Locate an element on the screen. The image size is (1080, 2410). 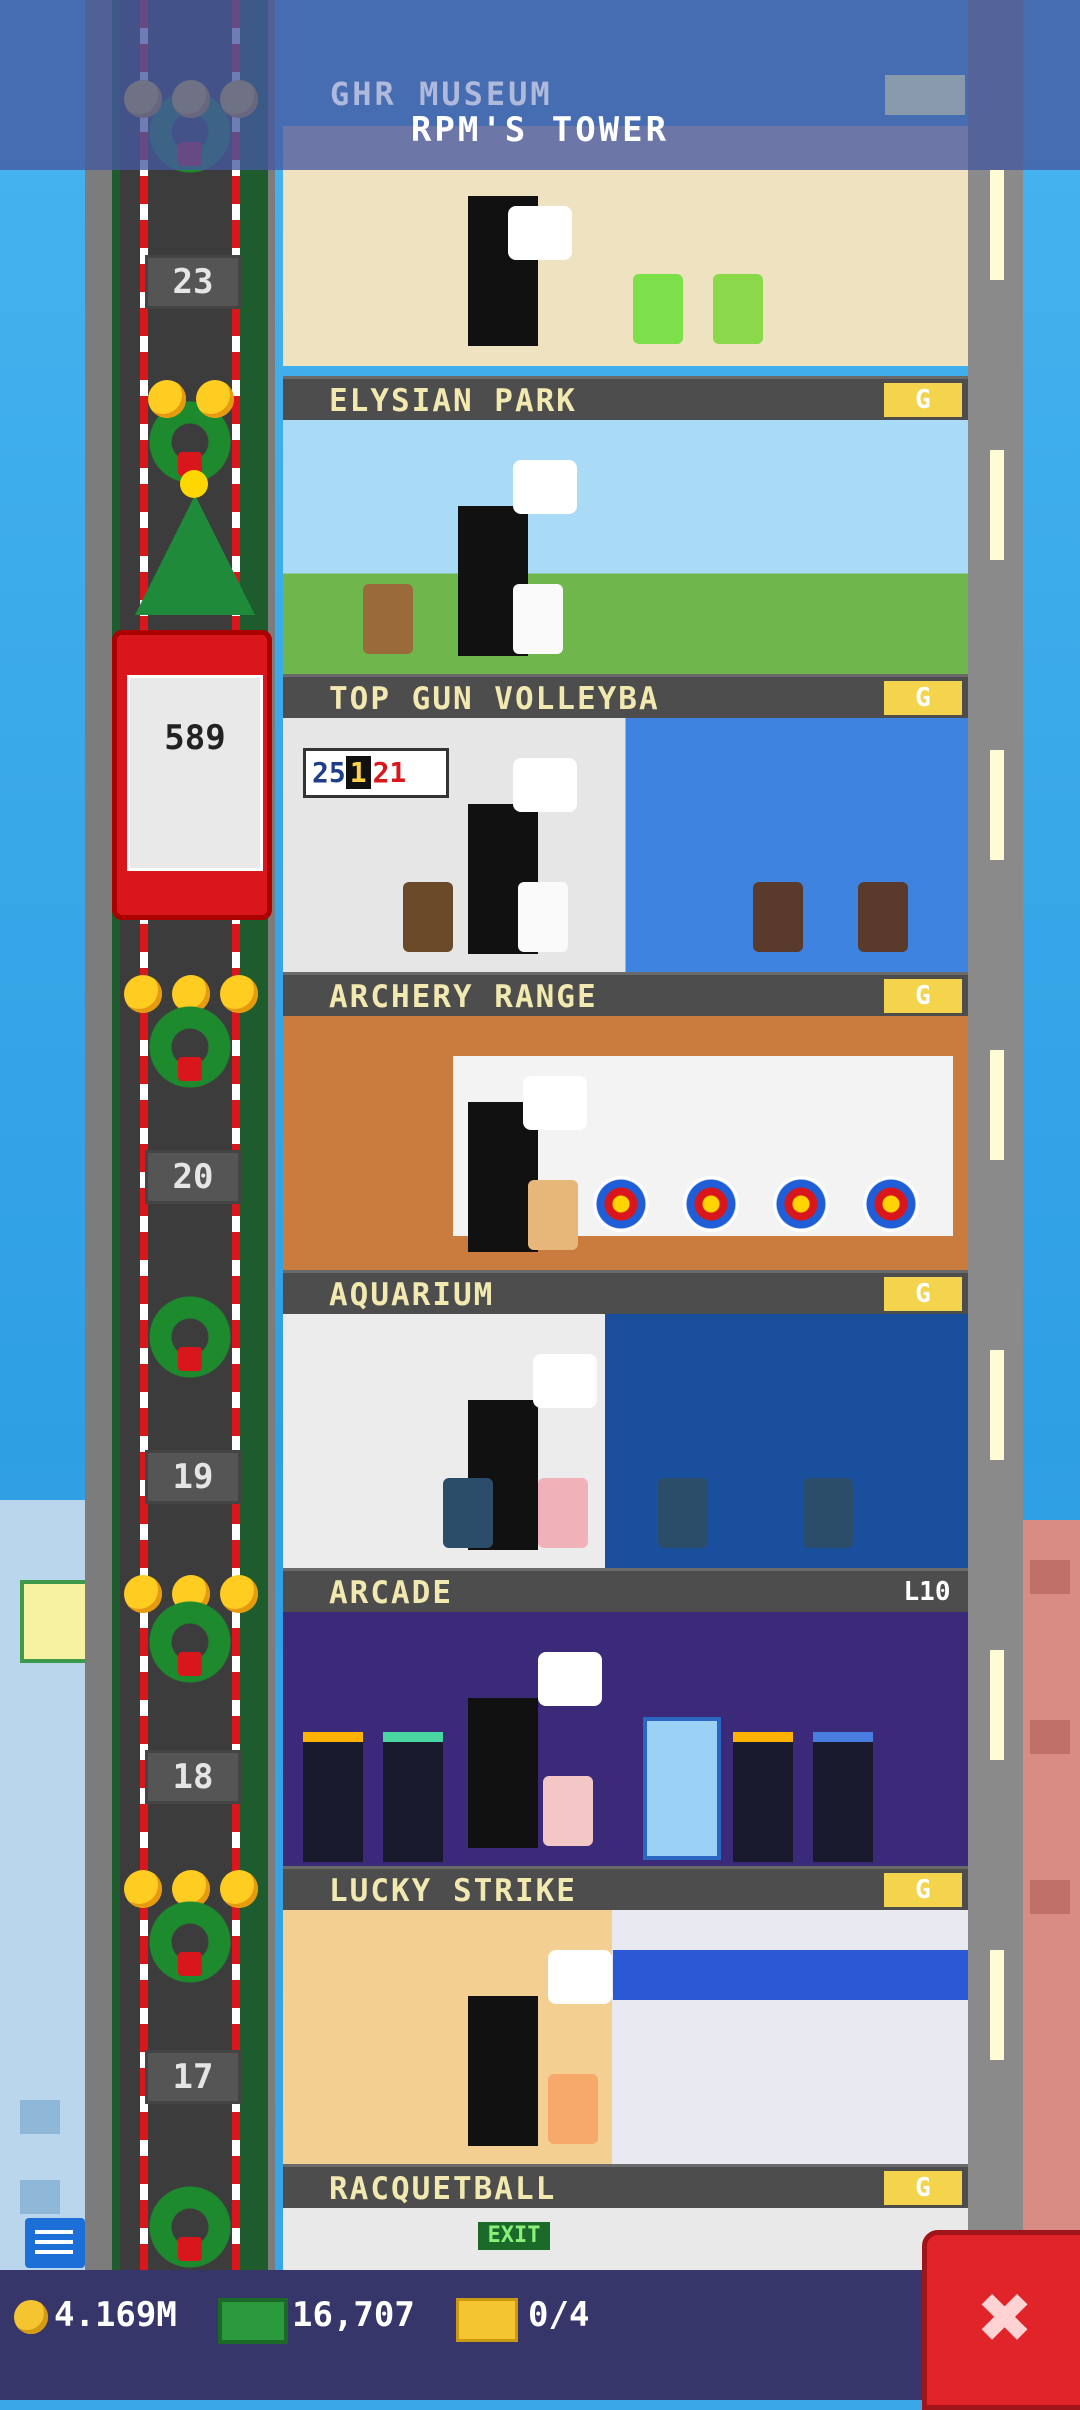
currency-bar is located at coordinates (540, 2335).